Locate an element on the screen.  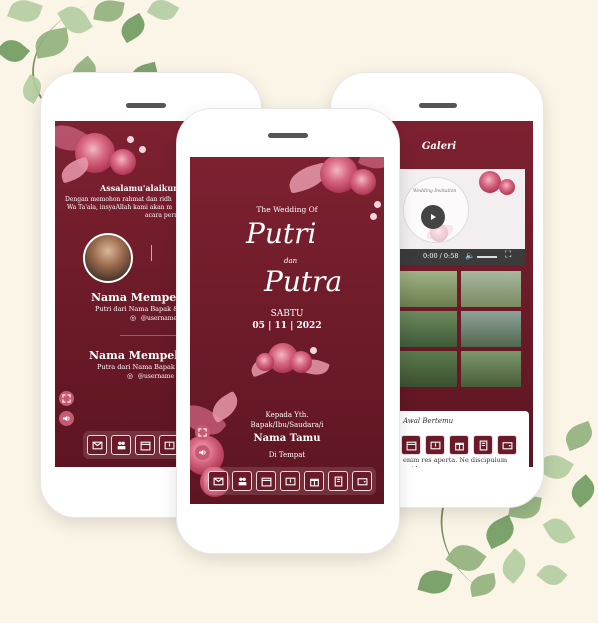
wedding-date: 05 | 11 | 2022 is located at coordinates (287, 326).